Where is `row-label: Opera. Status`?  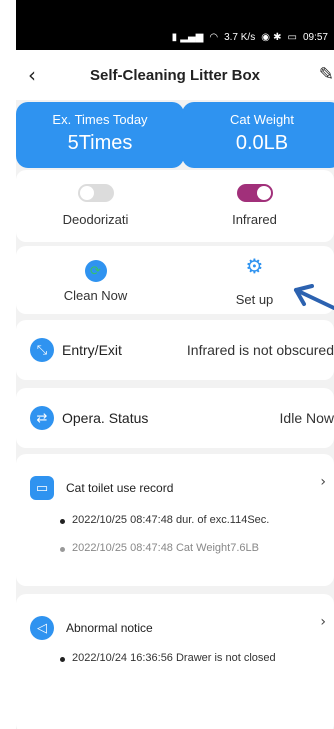 row-label: Opera. Status is located at coordinates (105, 418).